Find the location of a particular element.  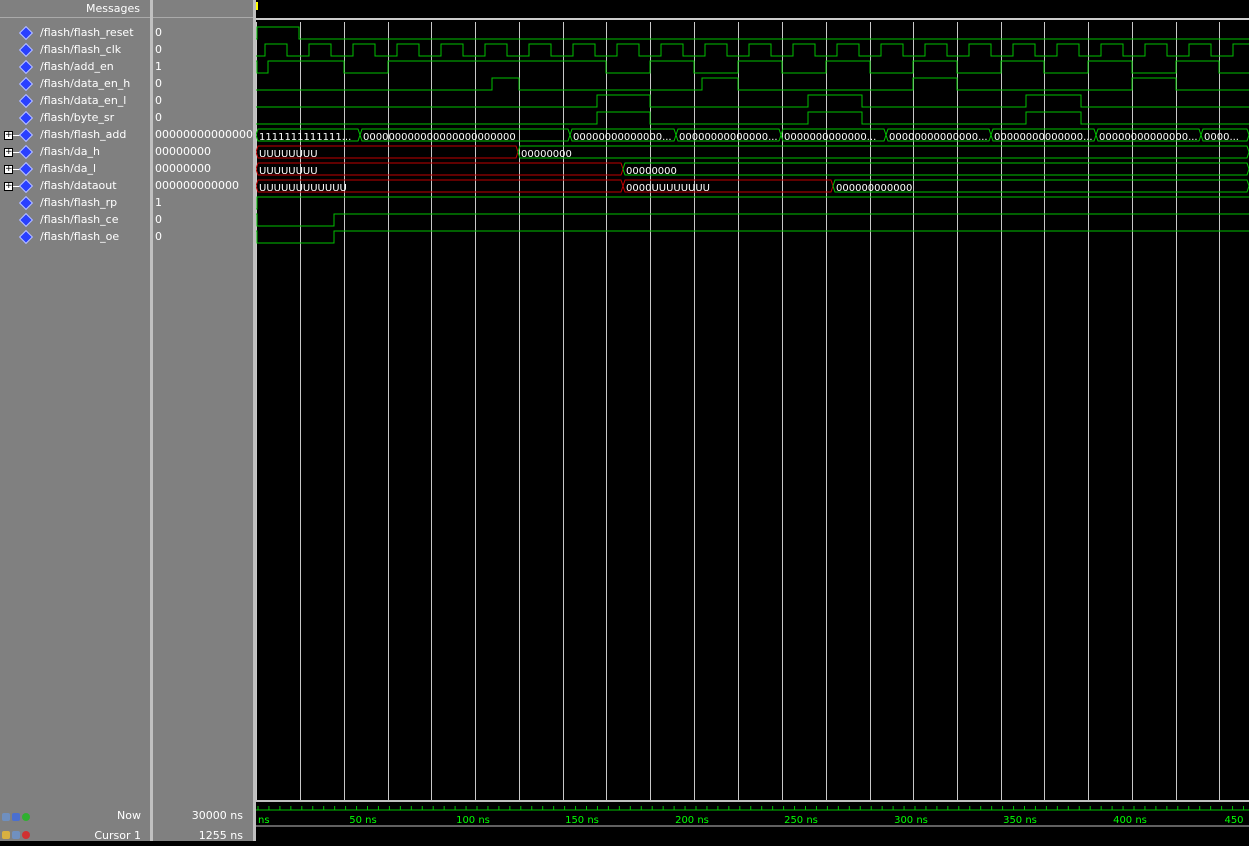

zoom-icon is located at coordinates (6, 817).